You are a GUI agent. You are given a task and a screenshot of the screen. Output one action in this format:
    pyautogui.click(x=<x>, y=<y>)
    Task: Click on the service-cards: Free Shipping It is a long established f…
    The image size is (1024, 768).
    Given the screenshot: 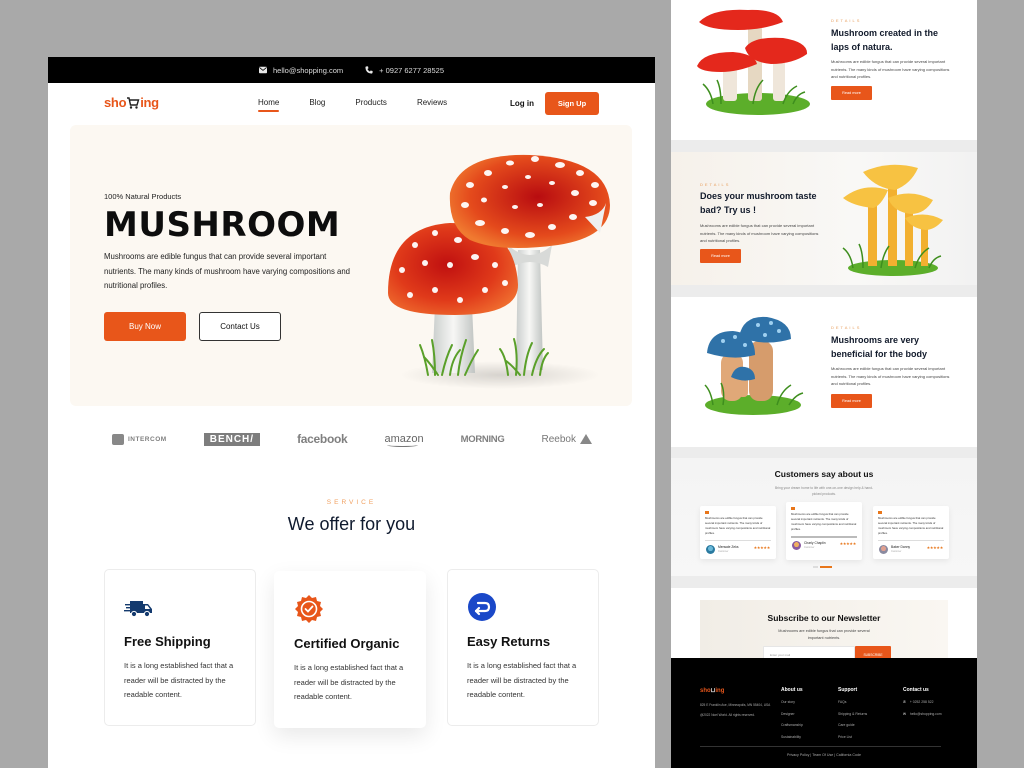 What is the action you would take?
    pyautogui.click(x=351, y=649)
    